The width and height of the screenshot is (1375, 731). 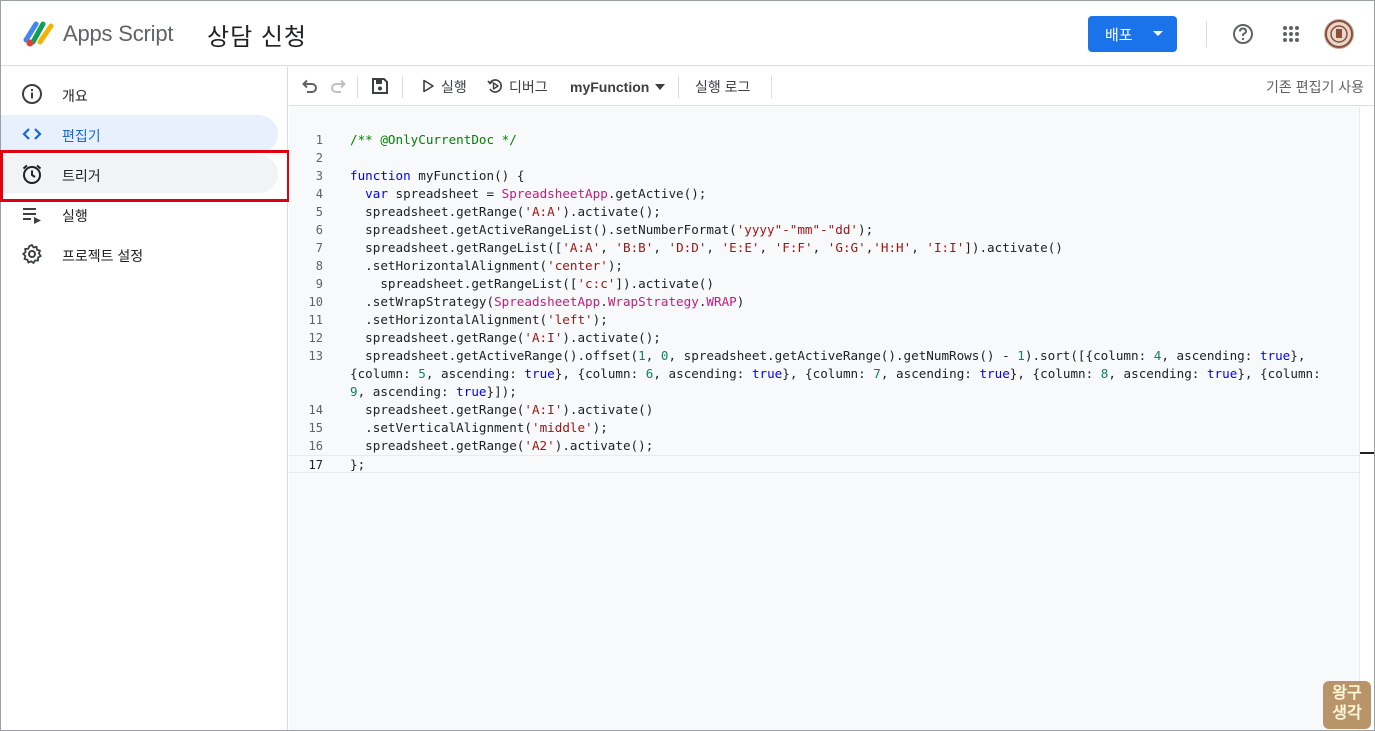 What do you see at coordinates (319, 248) in the screenshot?
I see `line-number: 7` at bounding box center [319, 248].